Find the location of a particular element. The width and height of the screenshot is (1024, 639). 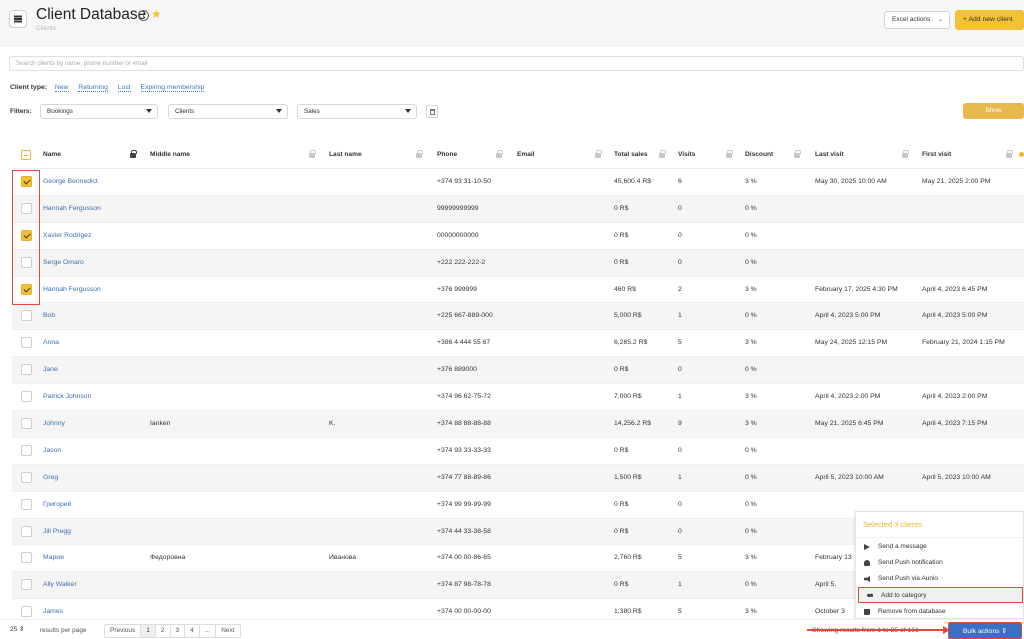

cell-name: Xavier Rodrigez is located at coordinates (67, 235).